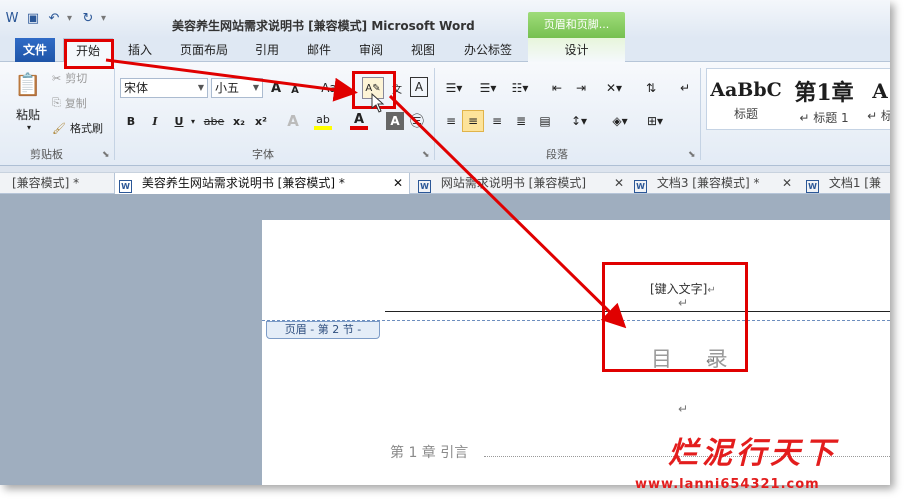  Describe the element at coordinates (854, 183) in the screenshot. I see `doc-tab-label: 文档1 [兼` at that location.